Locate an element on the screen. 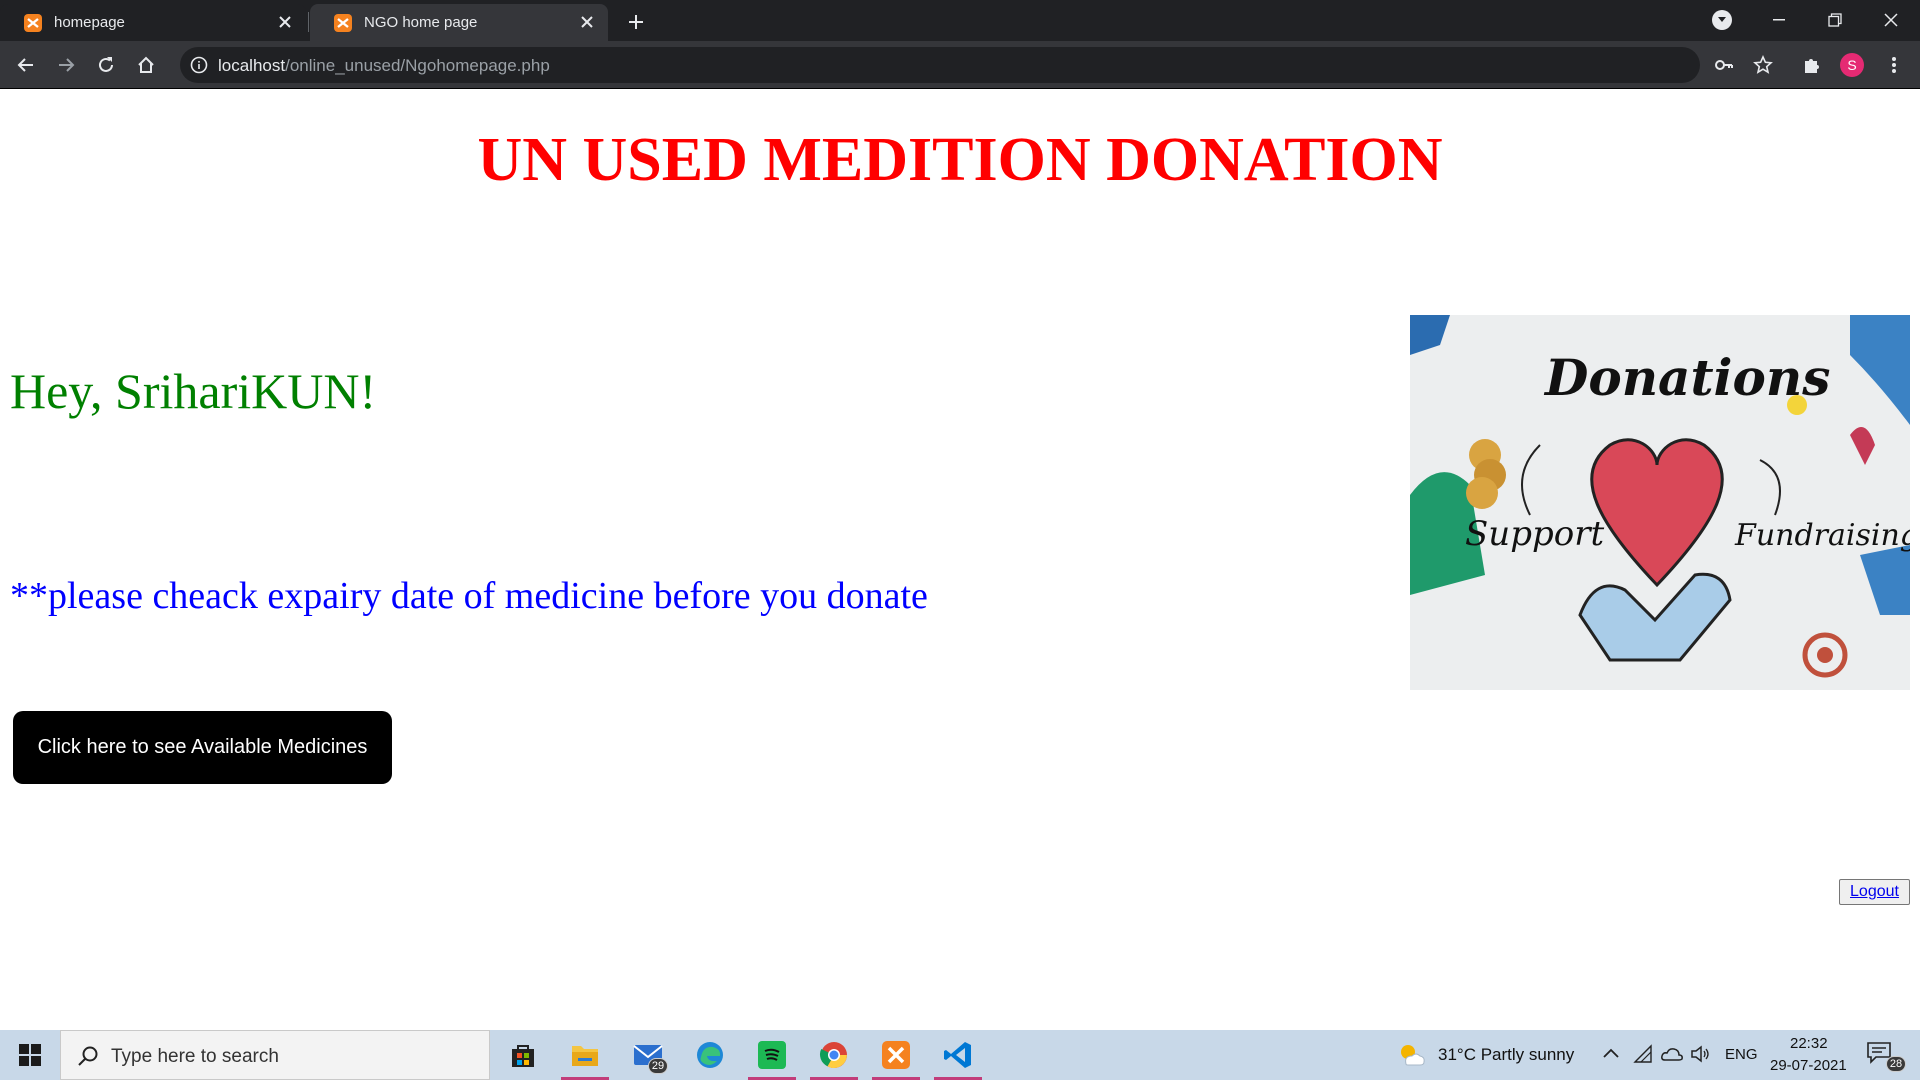 The width and height of the screenshot is (1920, 1080). donations-image-right-label: Fundraising is located at coordinates (1822, 535).